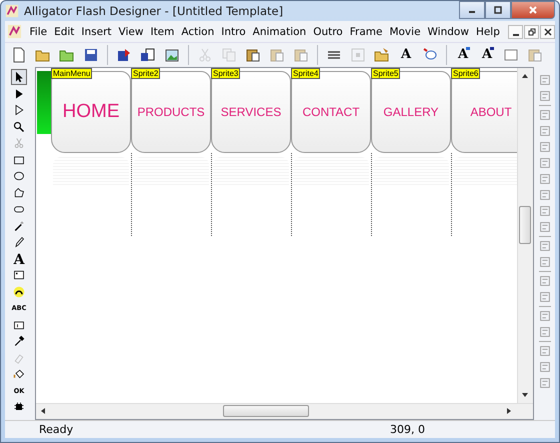 The image size is (560, 443). What do you see at coordinates (38, 32) in the screenshot?
I see `menu-item: File` at bounding box center [38, 32].